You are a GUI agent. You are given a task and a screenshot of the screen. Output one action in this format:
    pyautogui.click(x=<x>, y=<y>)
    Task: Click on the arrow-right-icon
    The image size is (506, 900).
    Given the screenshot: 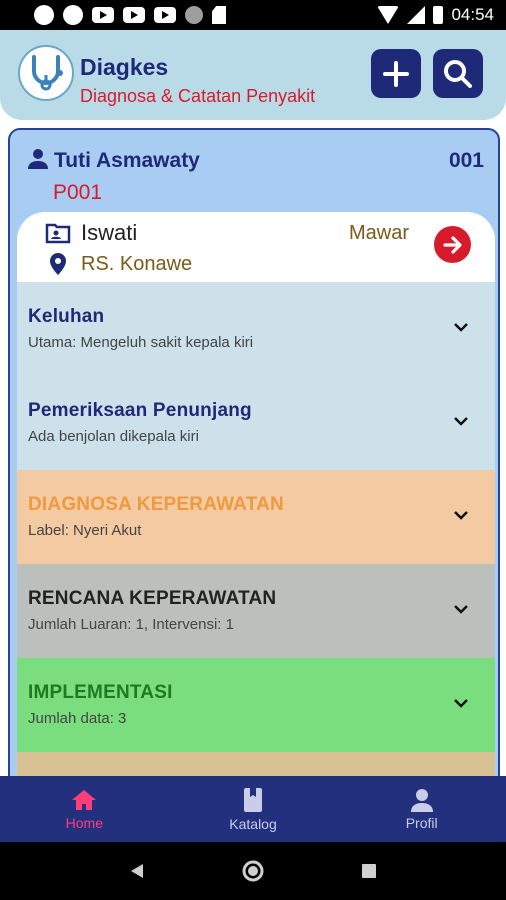 What is the action you would take?
    pyautogui.click(x=452, y=244)
    